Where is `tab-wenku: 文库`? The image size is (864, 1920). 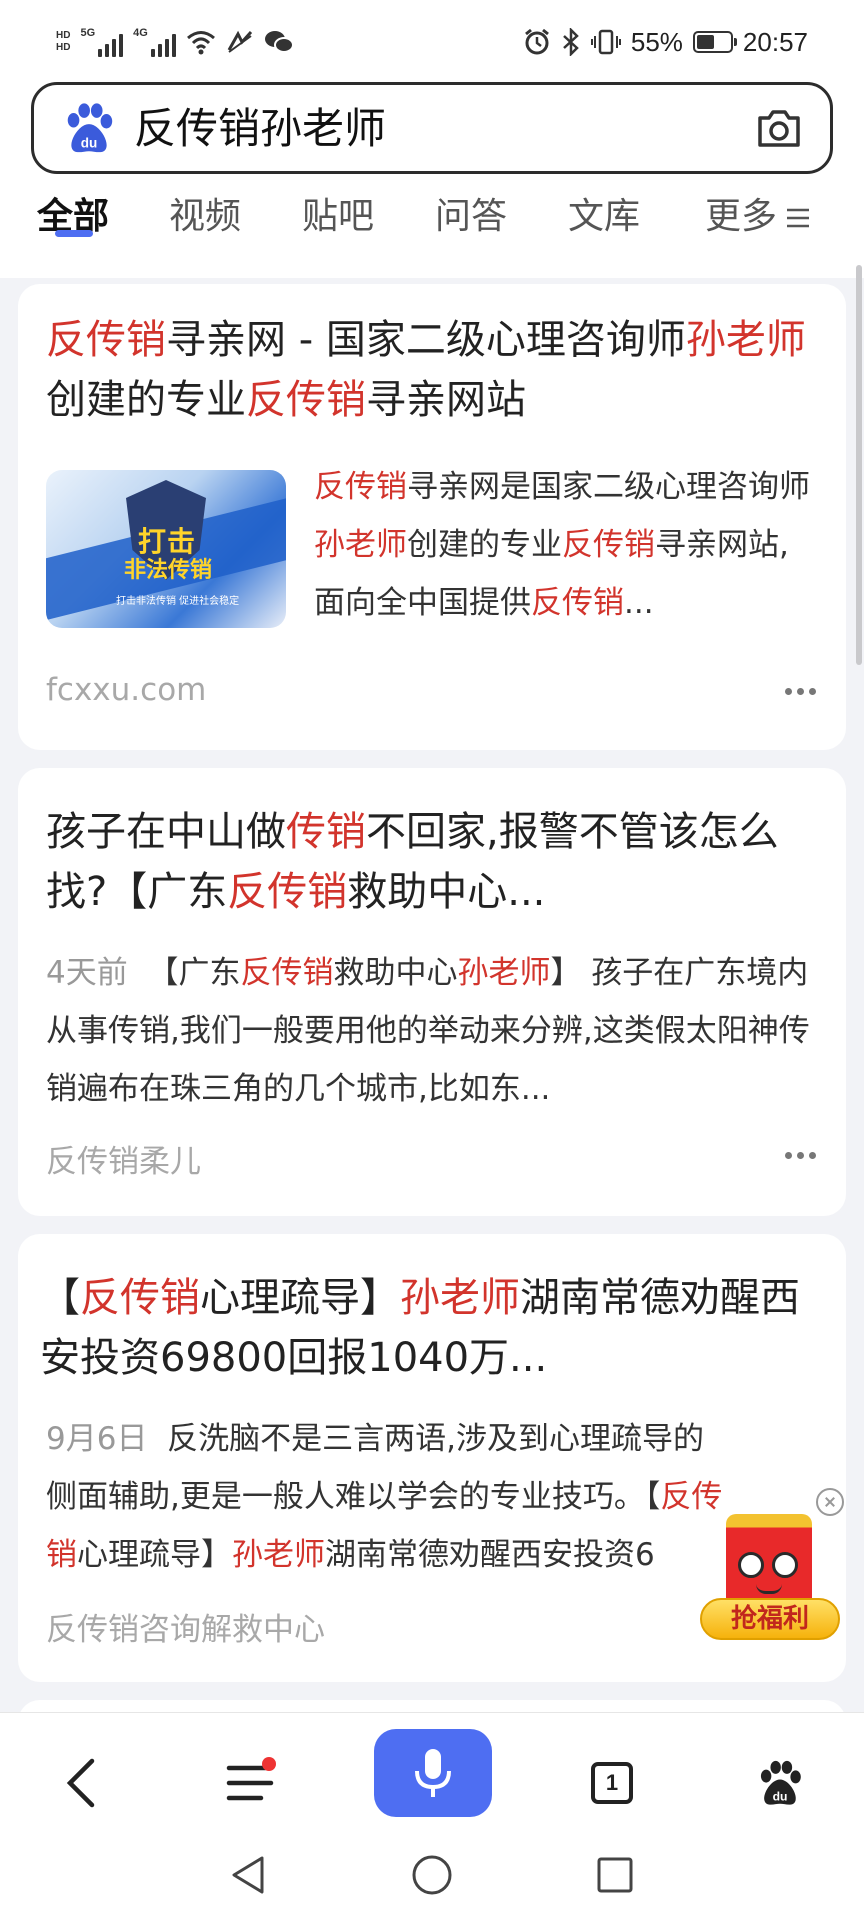
tab-wenku: 文库 is located at coordinates (604, 217).